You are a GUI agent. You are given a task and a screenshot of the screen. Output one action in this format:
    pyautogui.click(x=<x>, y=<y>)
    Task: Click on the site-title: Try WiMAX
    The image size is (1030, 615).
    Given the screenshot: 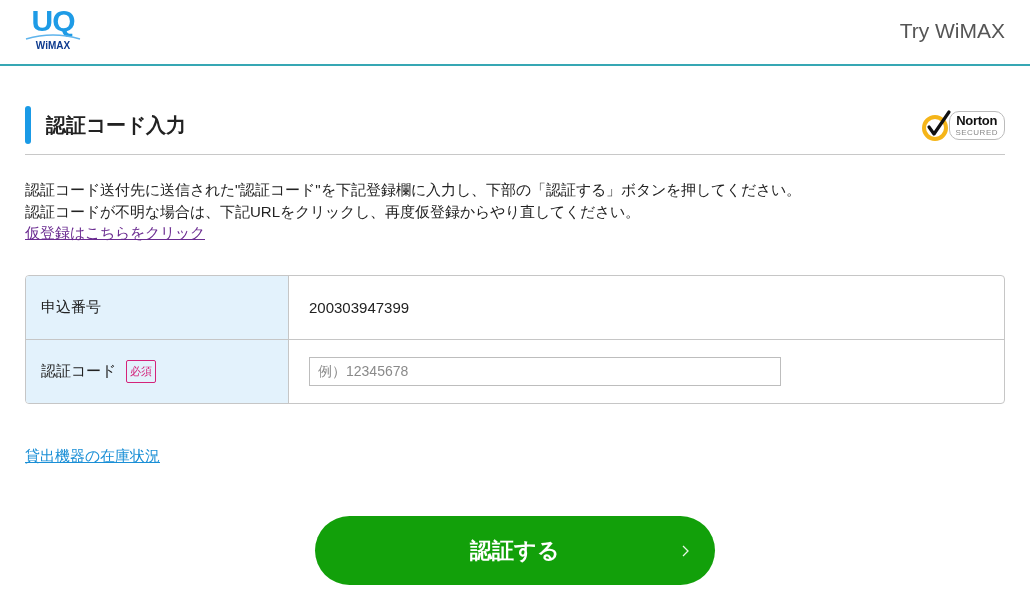 What is the action you would take?
    pyautogui.click(x=952, y=31)
    